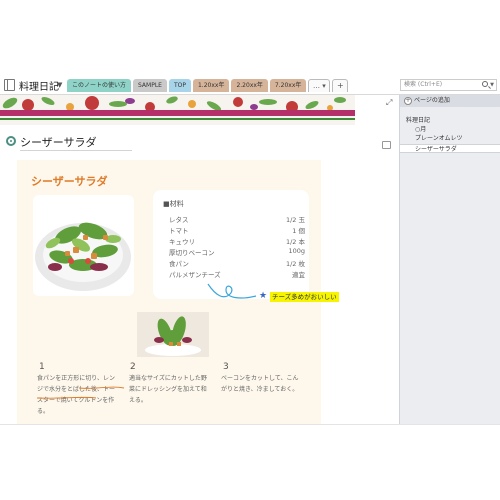 The width and height of the screenshot is (500, 500). I want to click on star-icon: ★, so click(263, 296).